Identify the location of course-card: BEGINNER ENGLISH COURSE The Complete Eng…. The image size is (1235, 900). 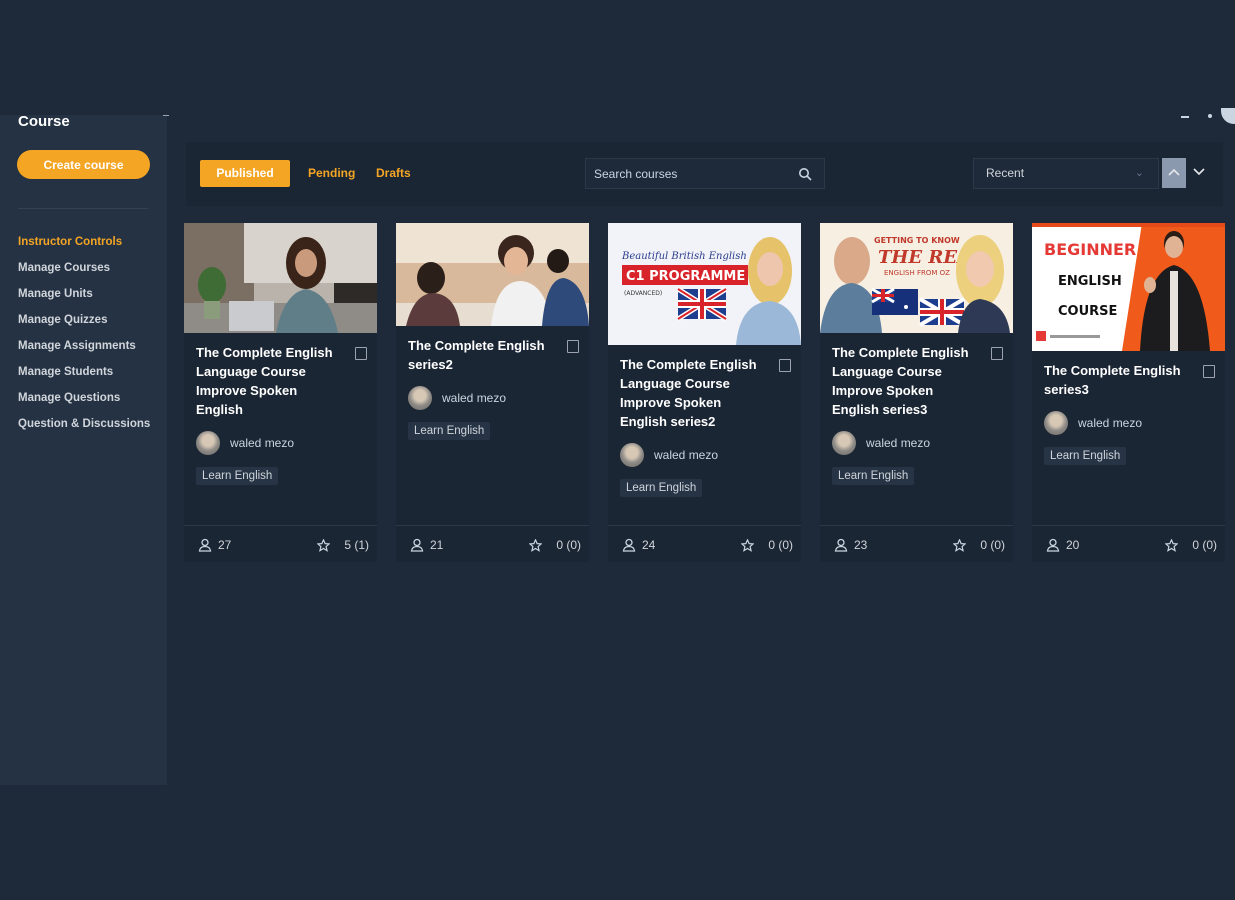
(1128, 392).